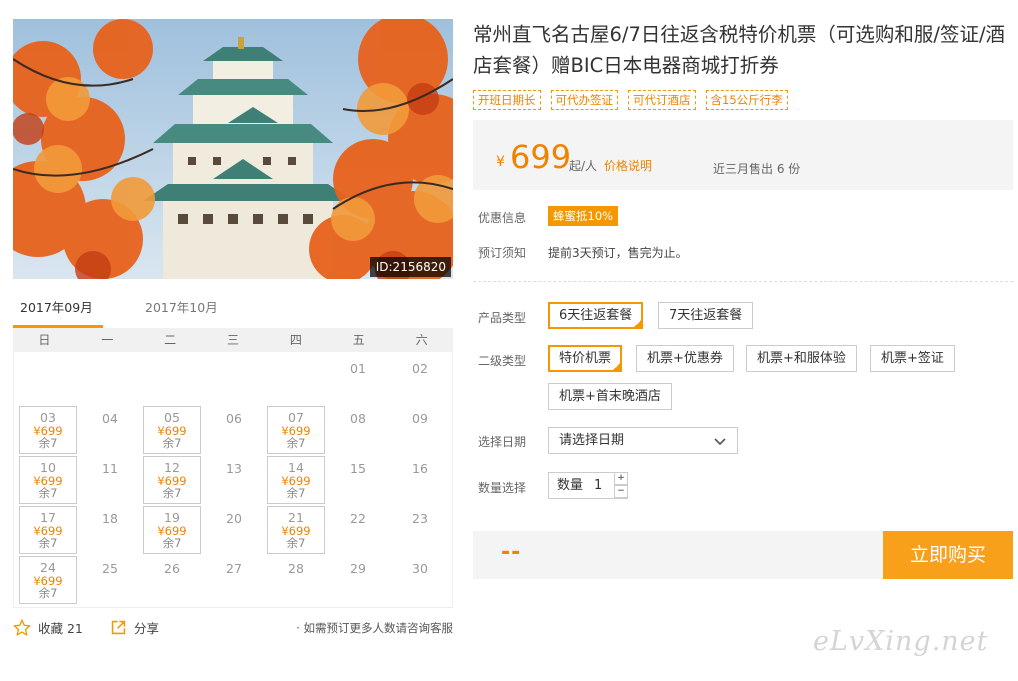 Image resolution: width=1018 pixels, height=681 pixels. I want to click on image-id-label: ID:2156820, so click(410, 267).